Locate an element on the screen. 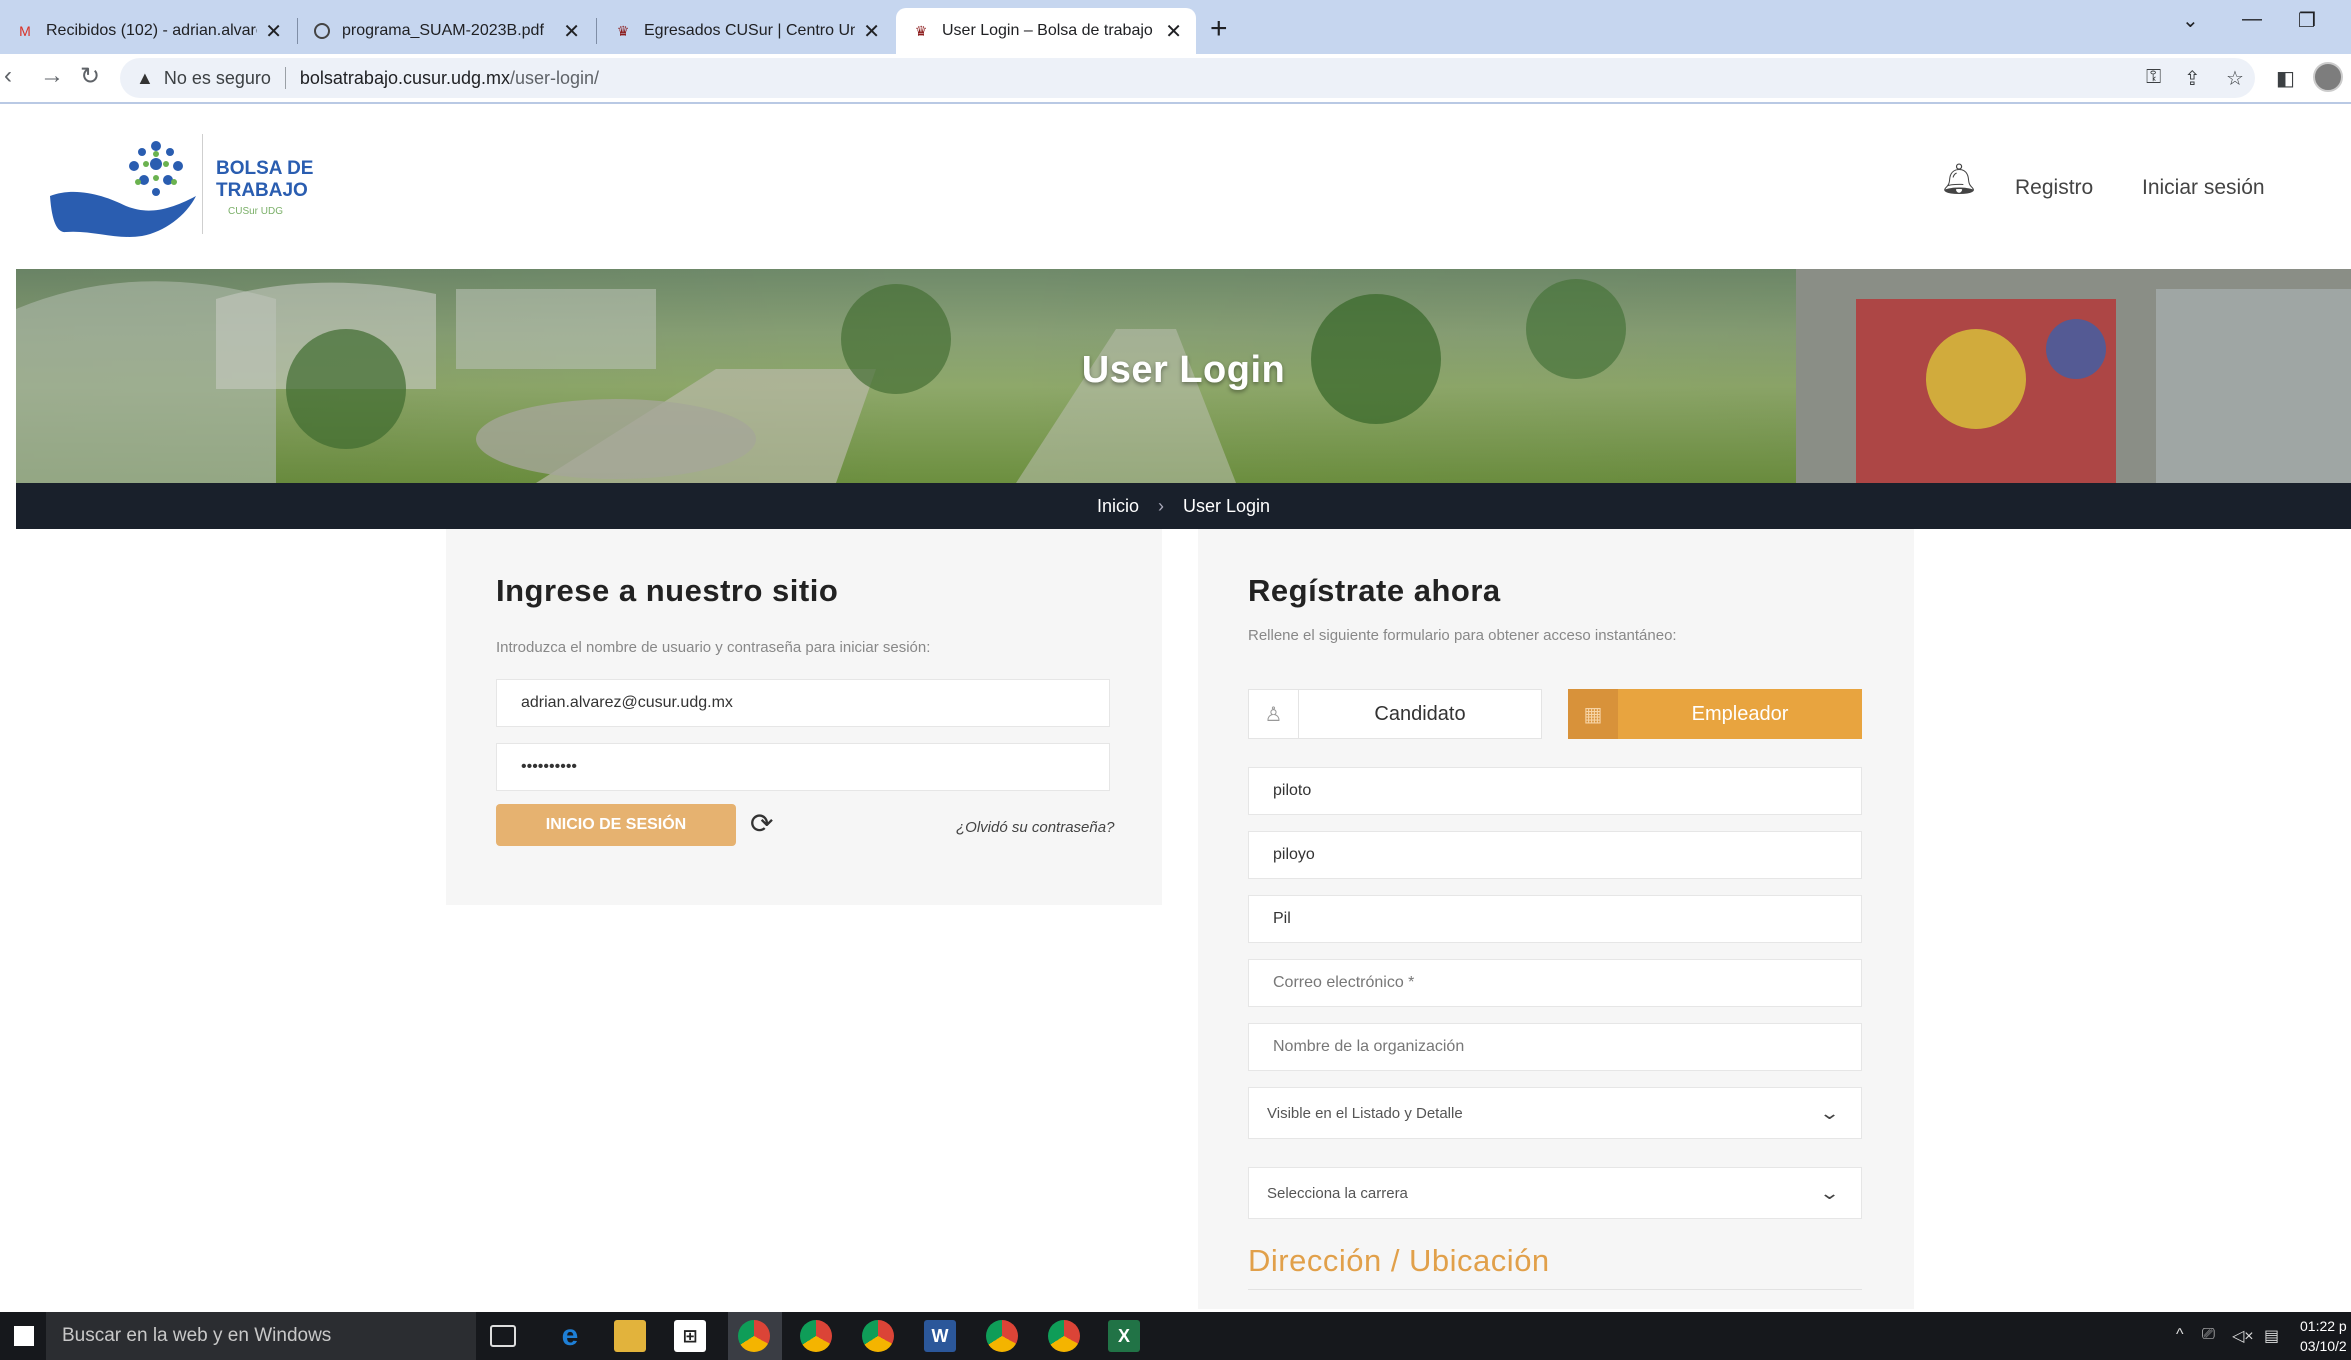  first-name-field: piloto is located at coordinates (1555, 791).